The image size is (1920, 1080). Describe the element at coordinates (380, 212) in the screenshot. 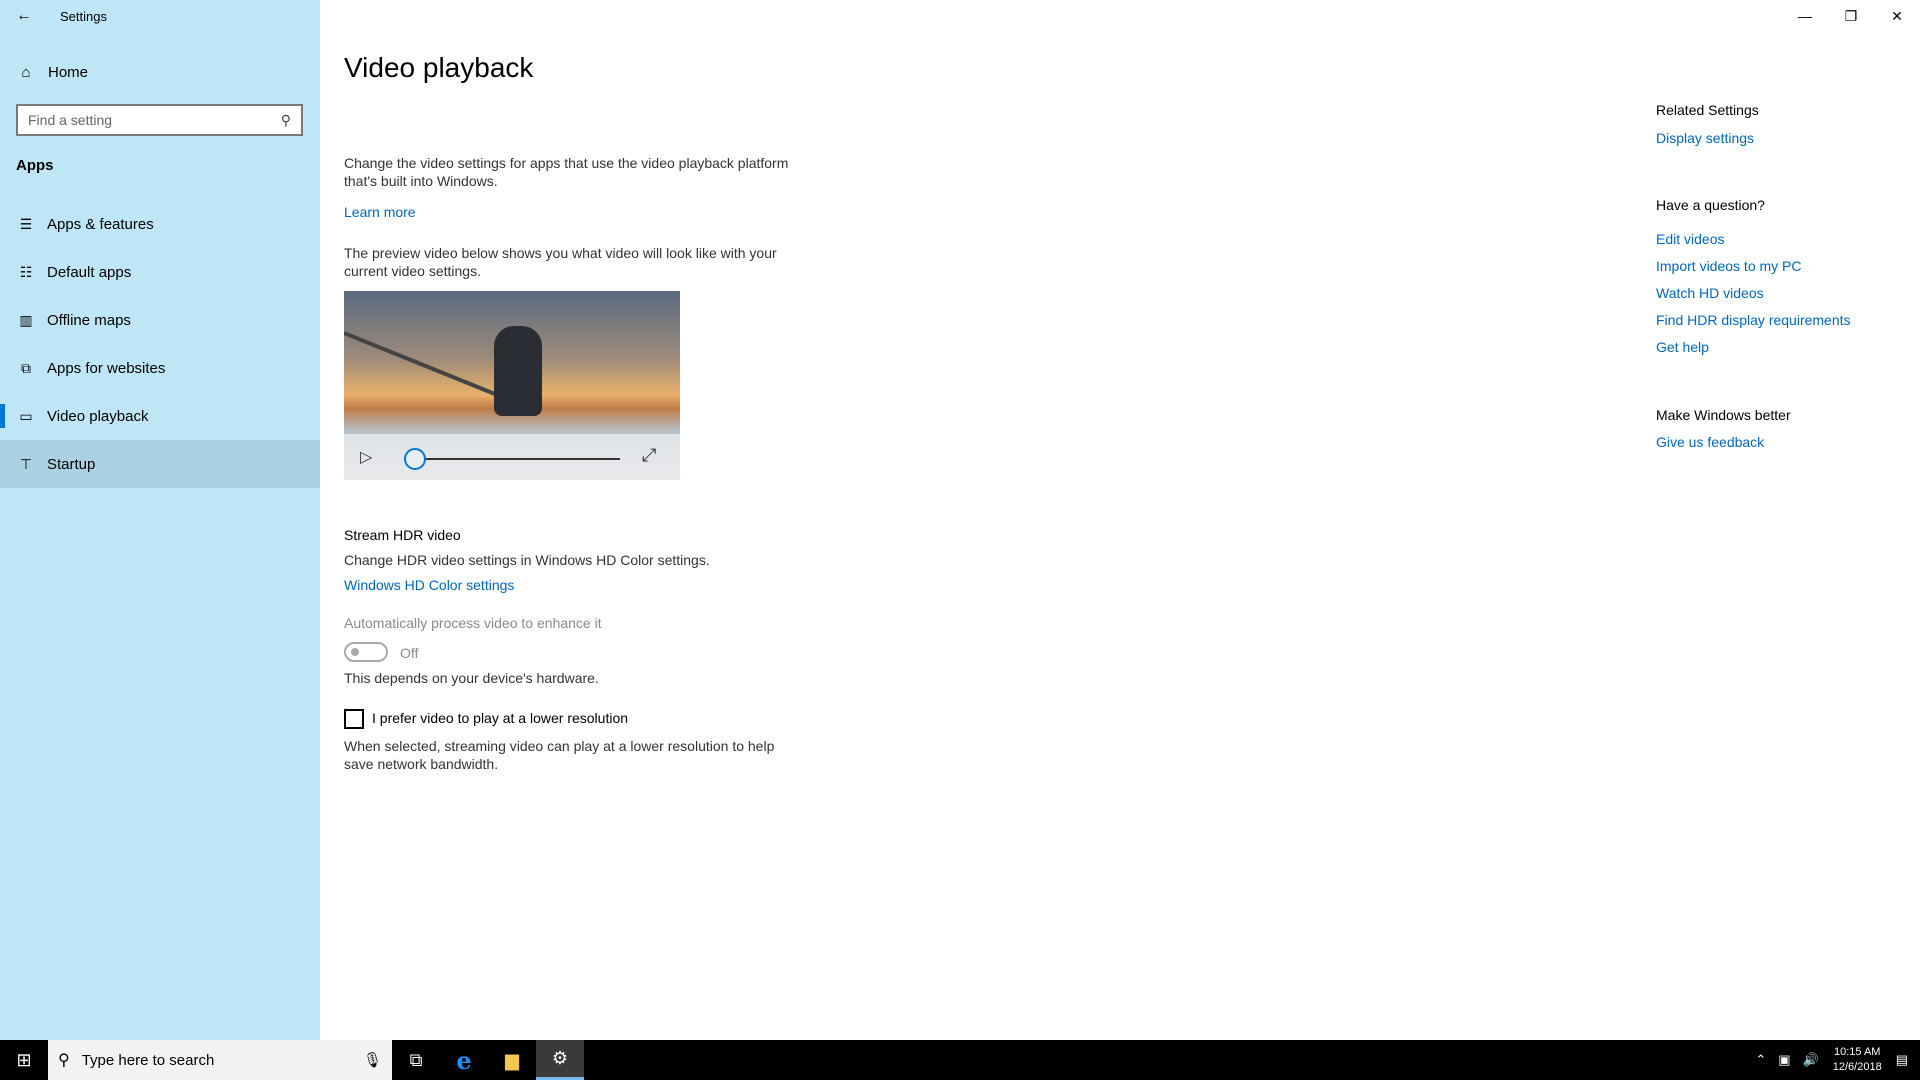

I see `learn-more-link: Learn more` at that location.